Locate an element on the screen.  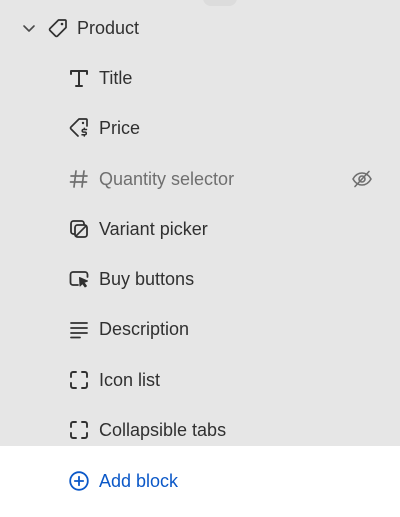
add-block-label: Add block is located at coordinates (139, 481).